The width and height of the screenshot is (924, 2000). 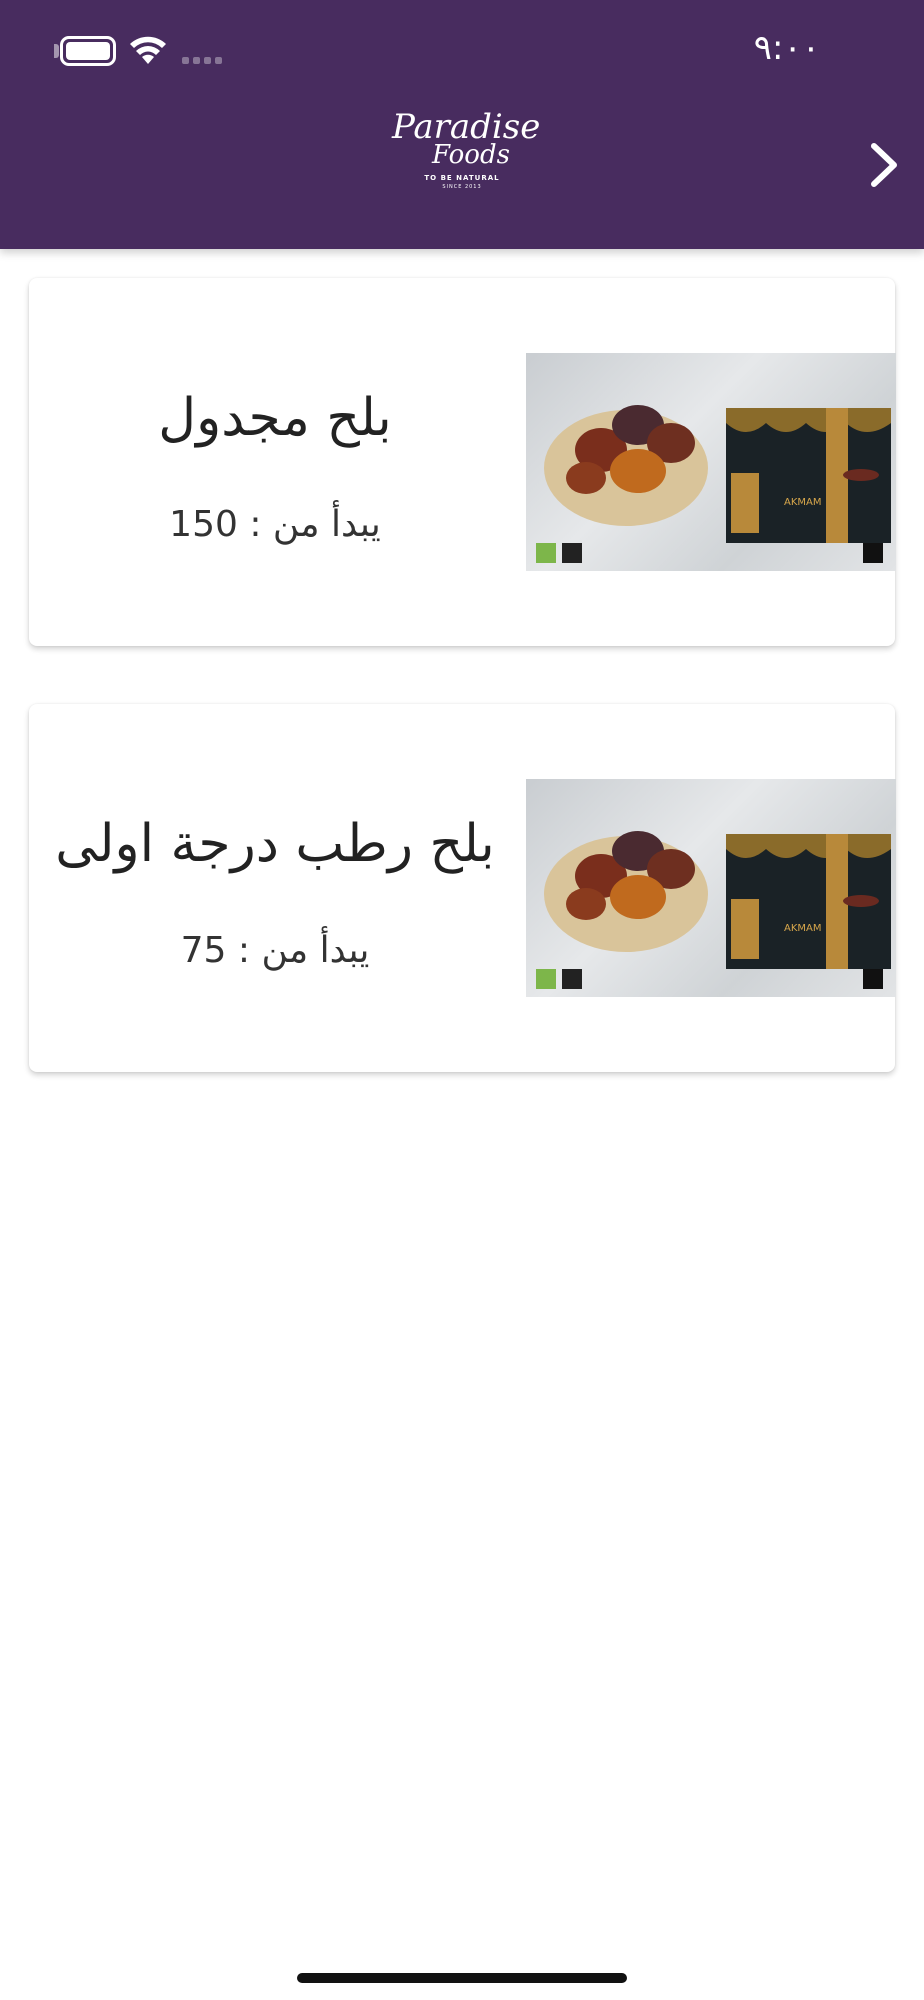 I want to click on cellular-signal-icon, so click(x=202, y=60).